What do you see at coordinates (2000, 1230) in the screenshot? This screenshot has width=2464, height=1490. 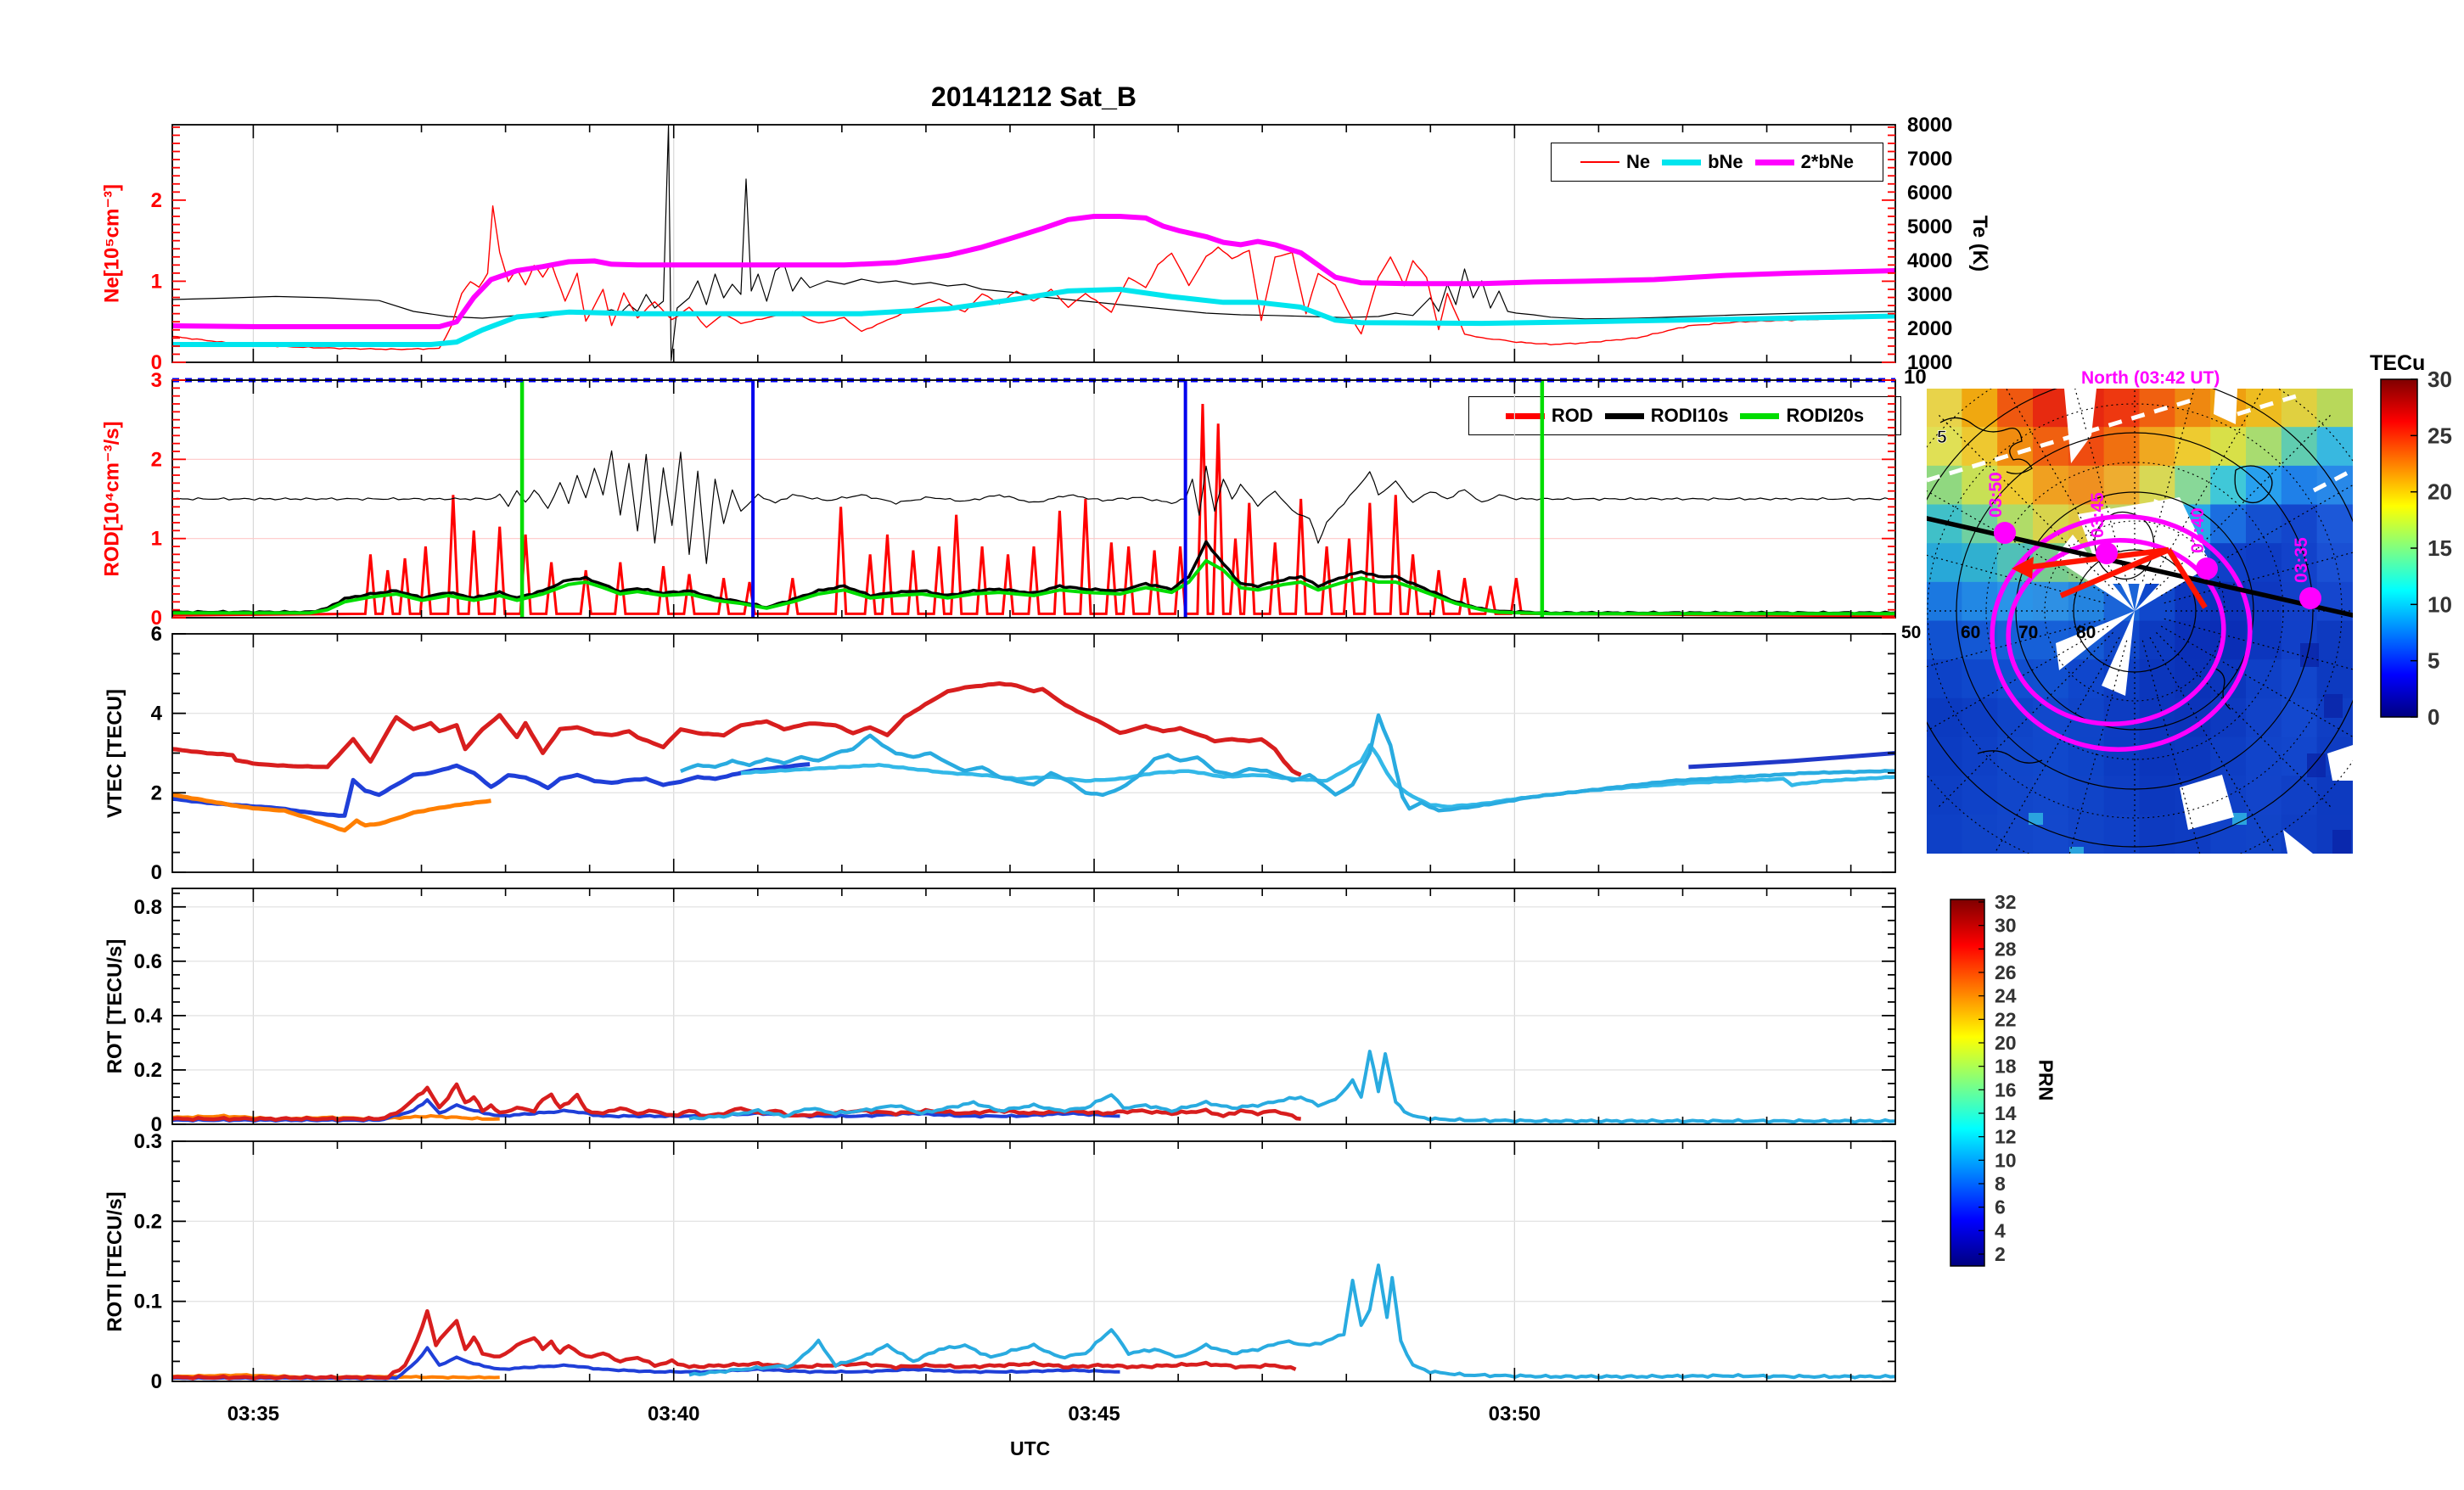 I see `prn-tick-4: 4` at bounding box center [2000, 1230].